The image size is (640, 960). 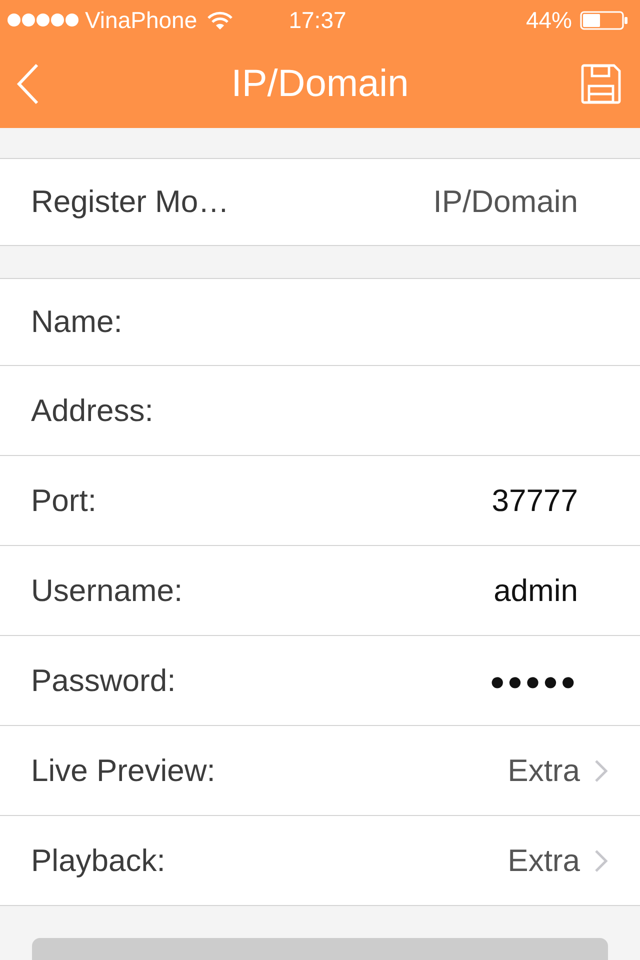 I want to click on input-field: admin, so click(x=438, y=590).